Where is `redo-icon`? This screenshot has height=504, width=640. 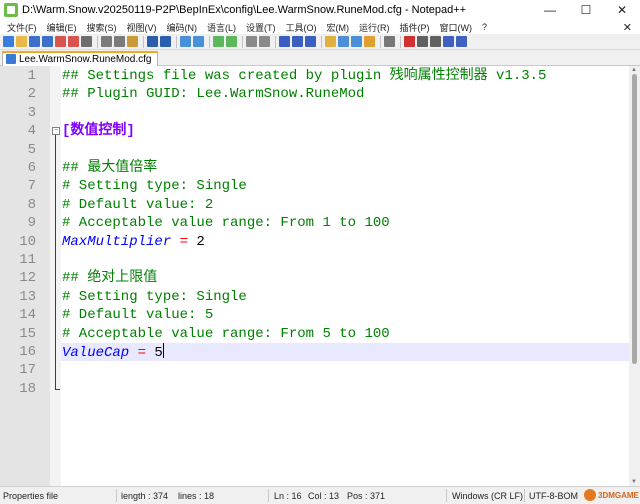
redo-icon is located at coordinates (165, 41).